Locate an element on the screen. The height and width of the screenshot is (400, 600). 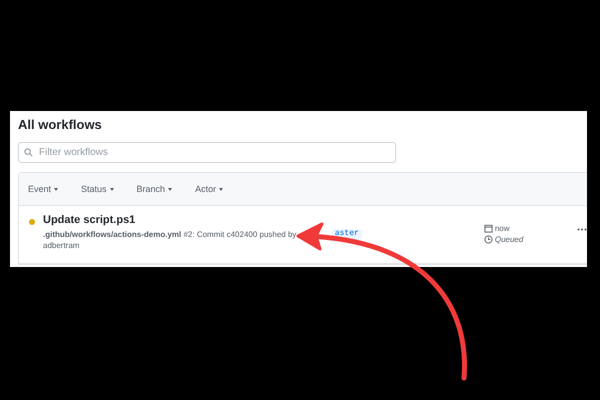
run-title: Update script.ps1 is located at coordinates (173, 220).